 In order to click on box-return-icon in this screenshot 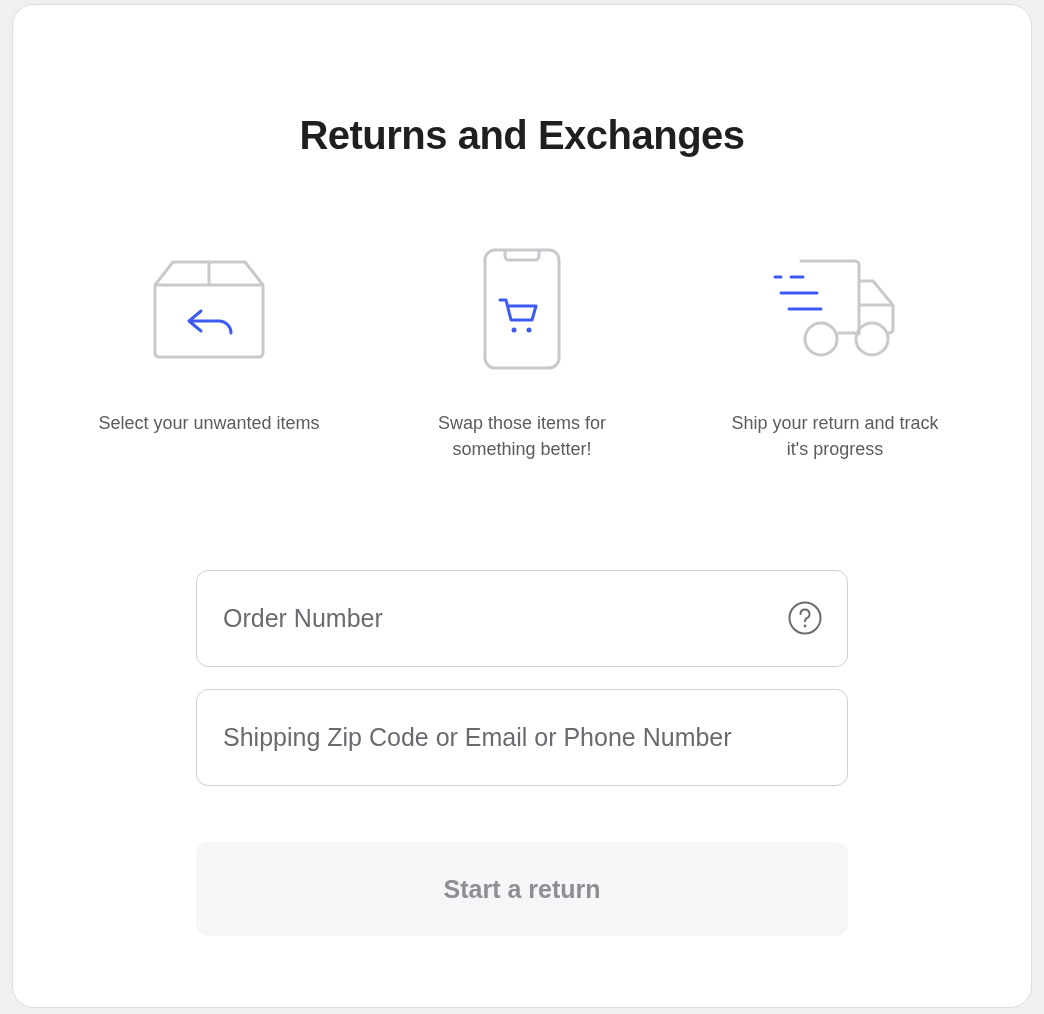, I will do `click(209, 309)`.